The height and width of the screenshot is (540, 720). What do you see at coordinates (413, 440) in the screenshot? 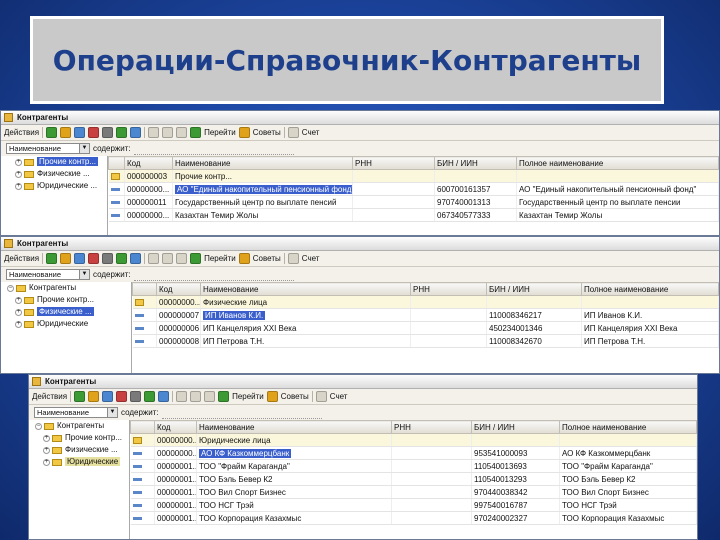
I see `table-row: 00000000... Юридические лица` at bounding box center [413, 440].